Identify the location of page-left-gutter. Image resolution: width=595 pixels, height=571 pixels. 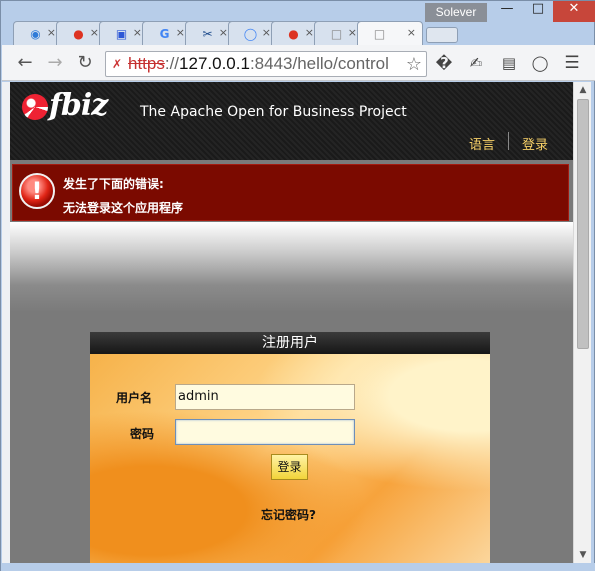
(6, 322).